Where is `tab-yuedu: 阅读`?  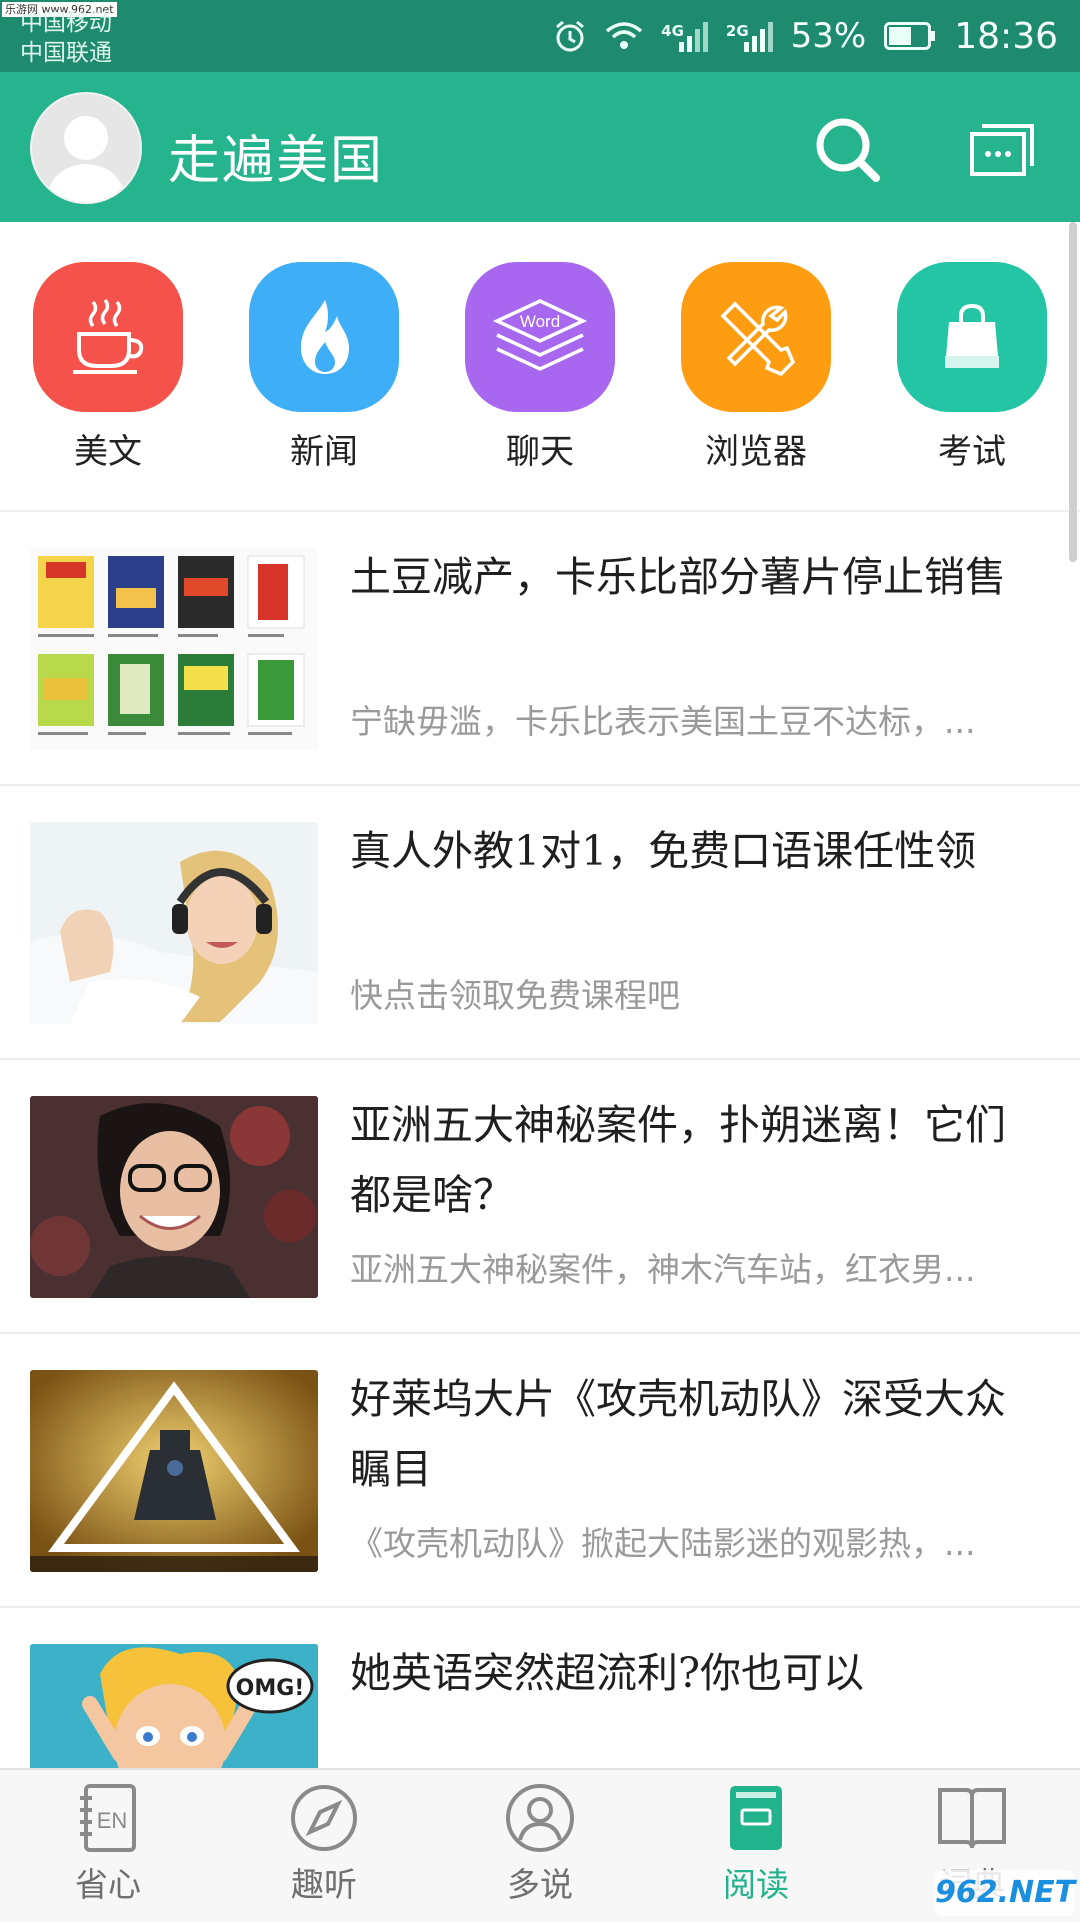 tab-yuedu: 阅读 is located at coordinates (756, 1844).